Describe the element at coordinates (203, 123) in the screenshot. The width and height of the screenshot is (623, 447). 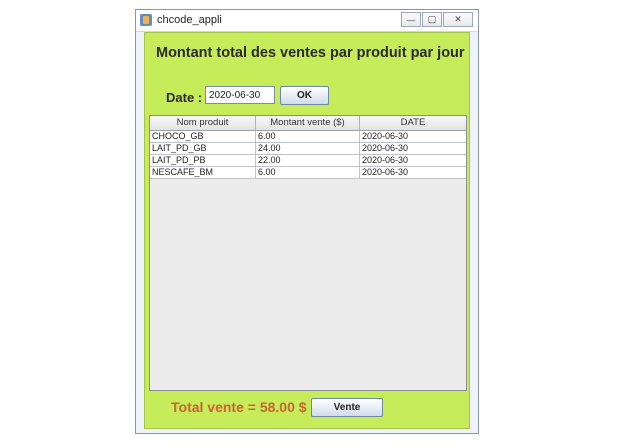
I see `column-header-nom-produit: Nom produit` at that location.